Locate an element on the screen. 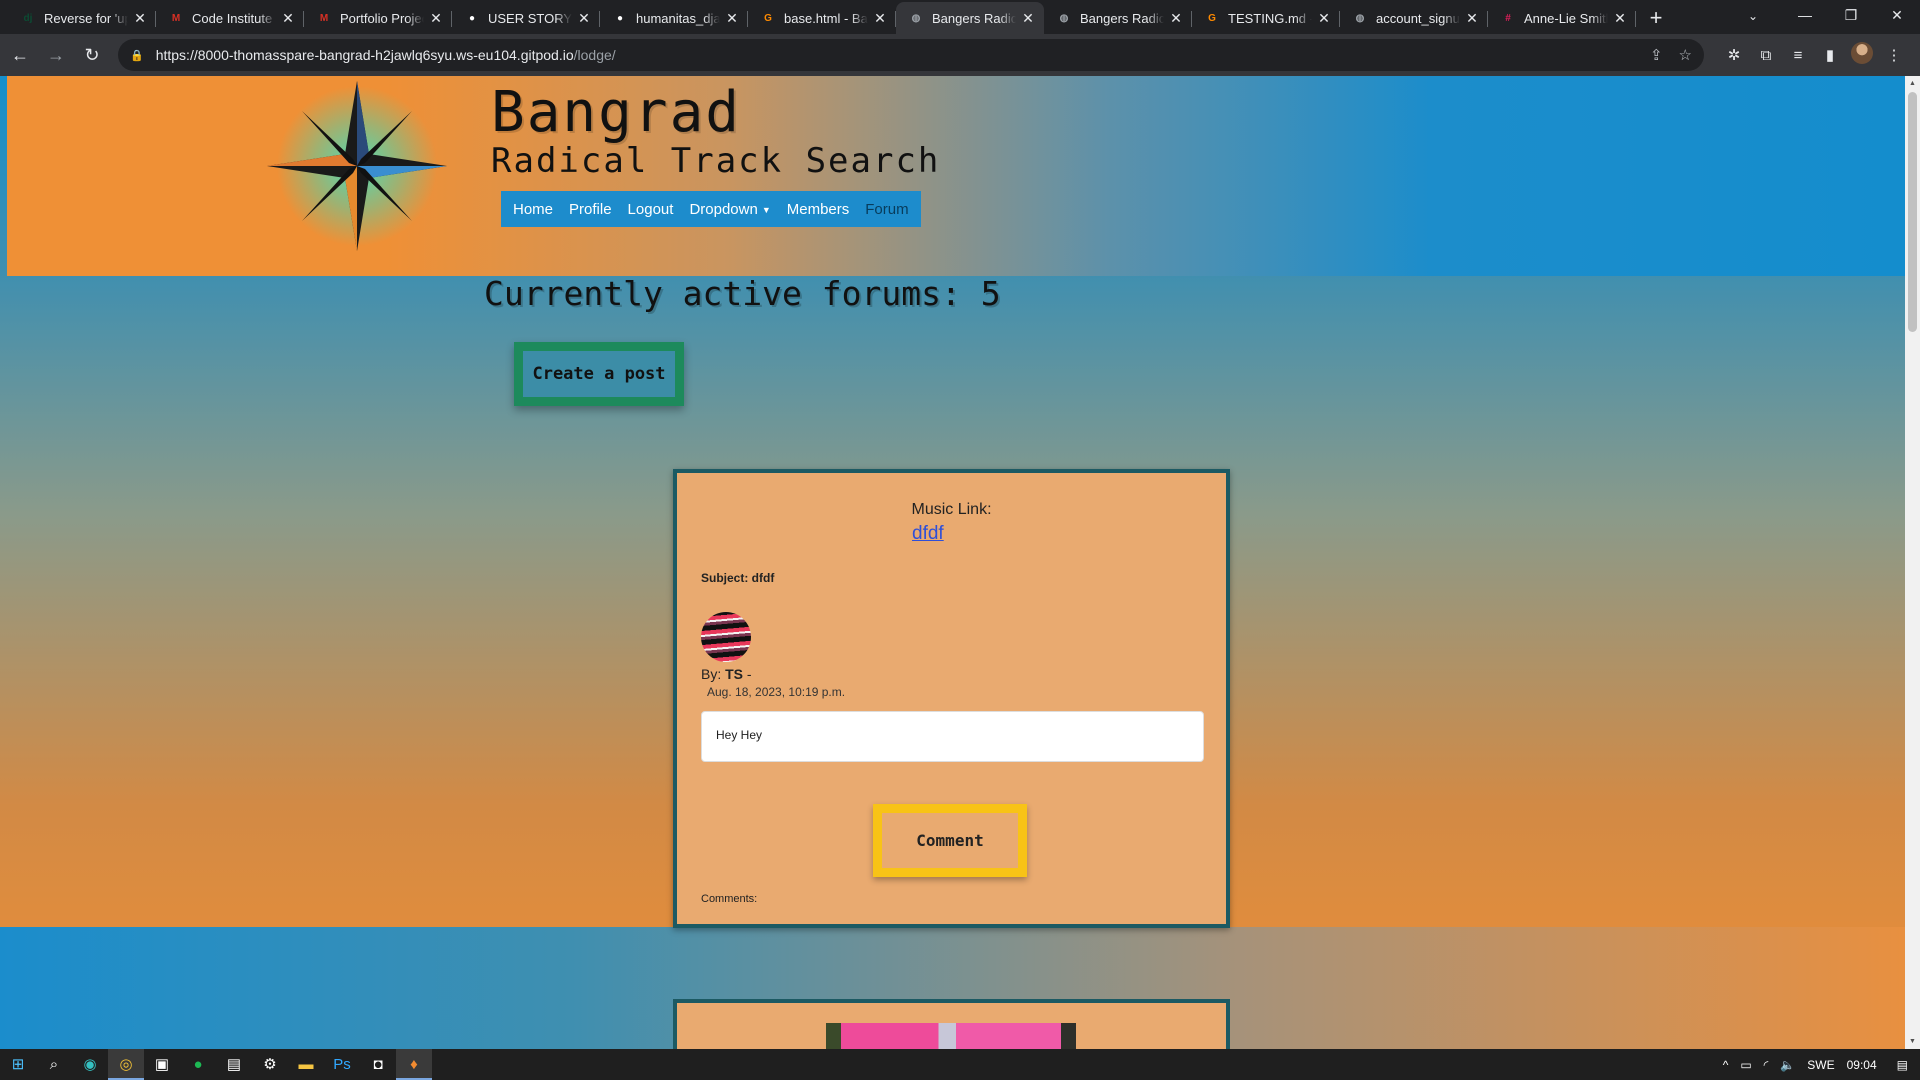 The width and height of the screenshot is (1920, 1080). reload-icon: ↻ is located at coordinates (92, 55).